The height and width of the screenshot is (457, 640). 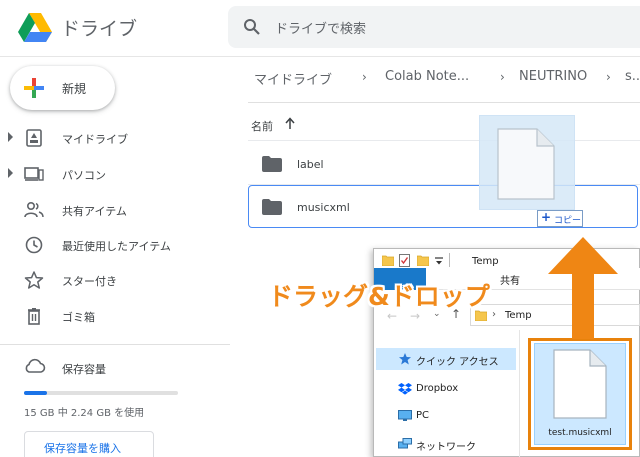 What do you see at coordinates (34, 316) in the screenshot?
I see `trash-icon` at bounding box center [34, 316].